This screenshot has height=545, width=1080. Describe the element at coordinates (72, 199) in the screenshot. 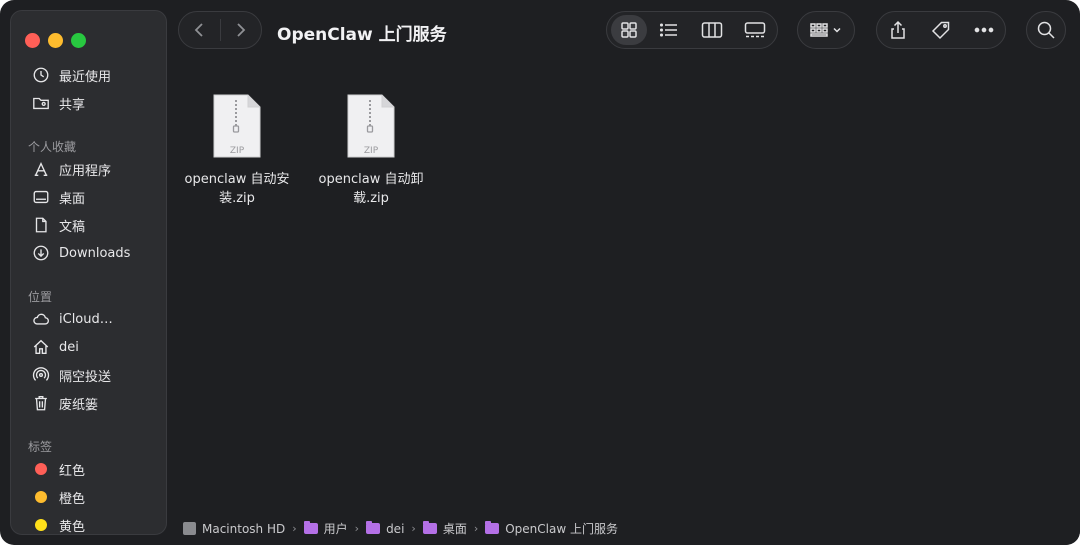

I see `sidebar-item-label: 桌面` at that location.